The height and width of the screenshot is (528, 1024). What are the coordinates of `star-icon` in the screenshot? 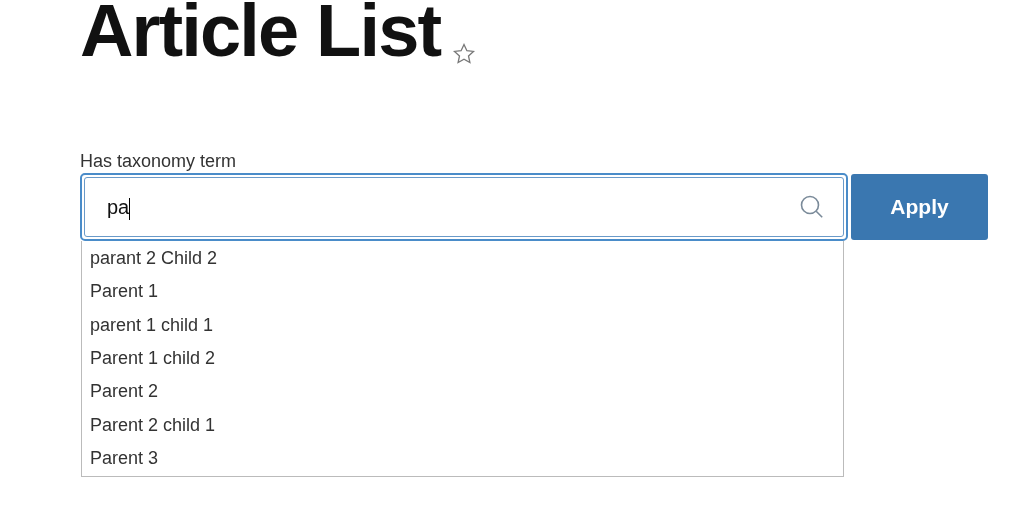 It's located at (464, 54).